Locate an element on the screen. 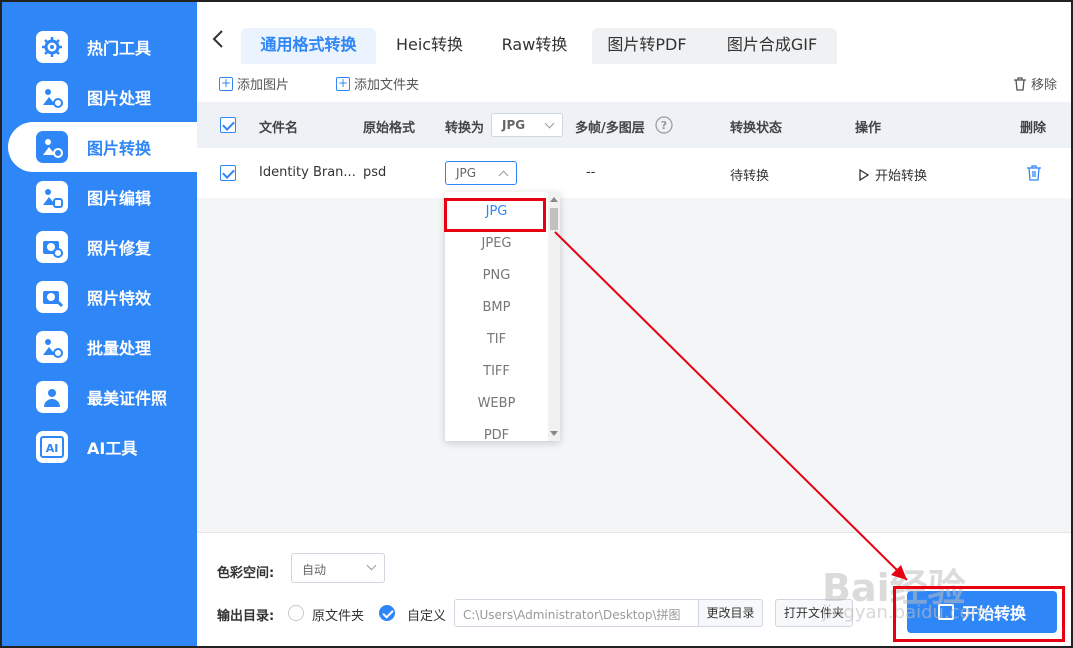 This screenshot has height=648, width=1073. format-option-png: PNG is located at coordinates (496, 276).